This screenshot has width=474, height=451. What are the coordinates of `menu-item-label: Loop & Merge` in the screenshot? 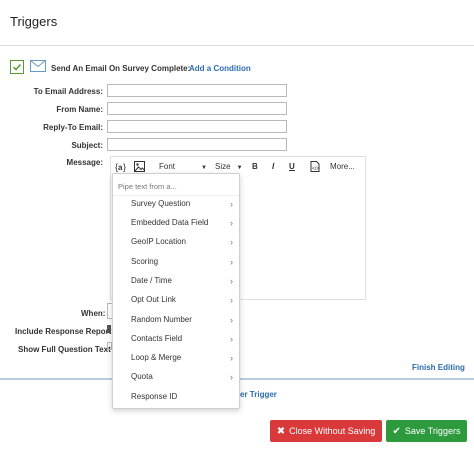 It's located at (156, 357).